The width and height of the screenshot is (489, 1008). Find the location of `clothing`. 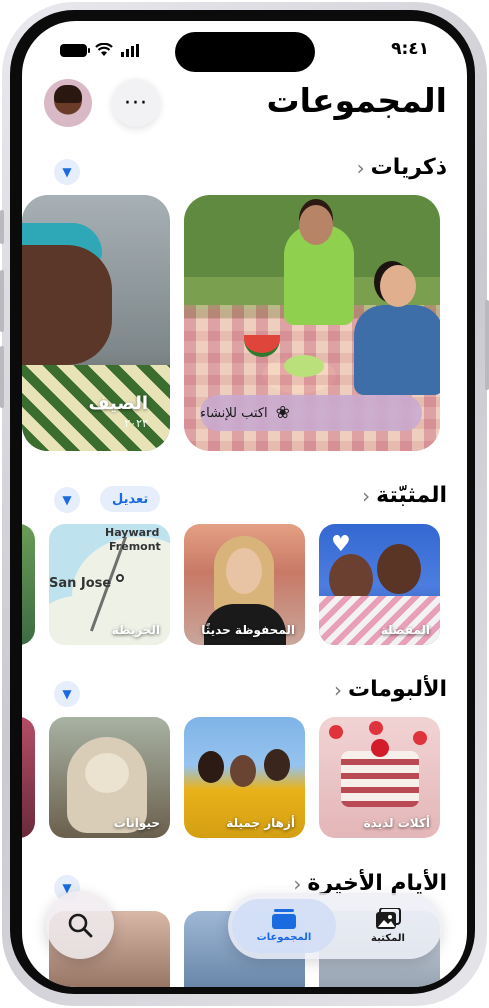

clothing is located at coordinates (379, 620).